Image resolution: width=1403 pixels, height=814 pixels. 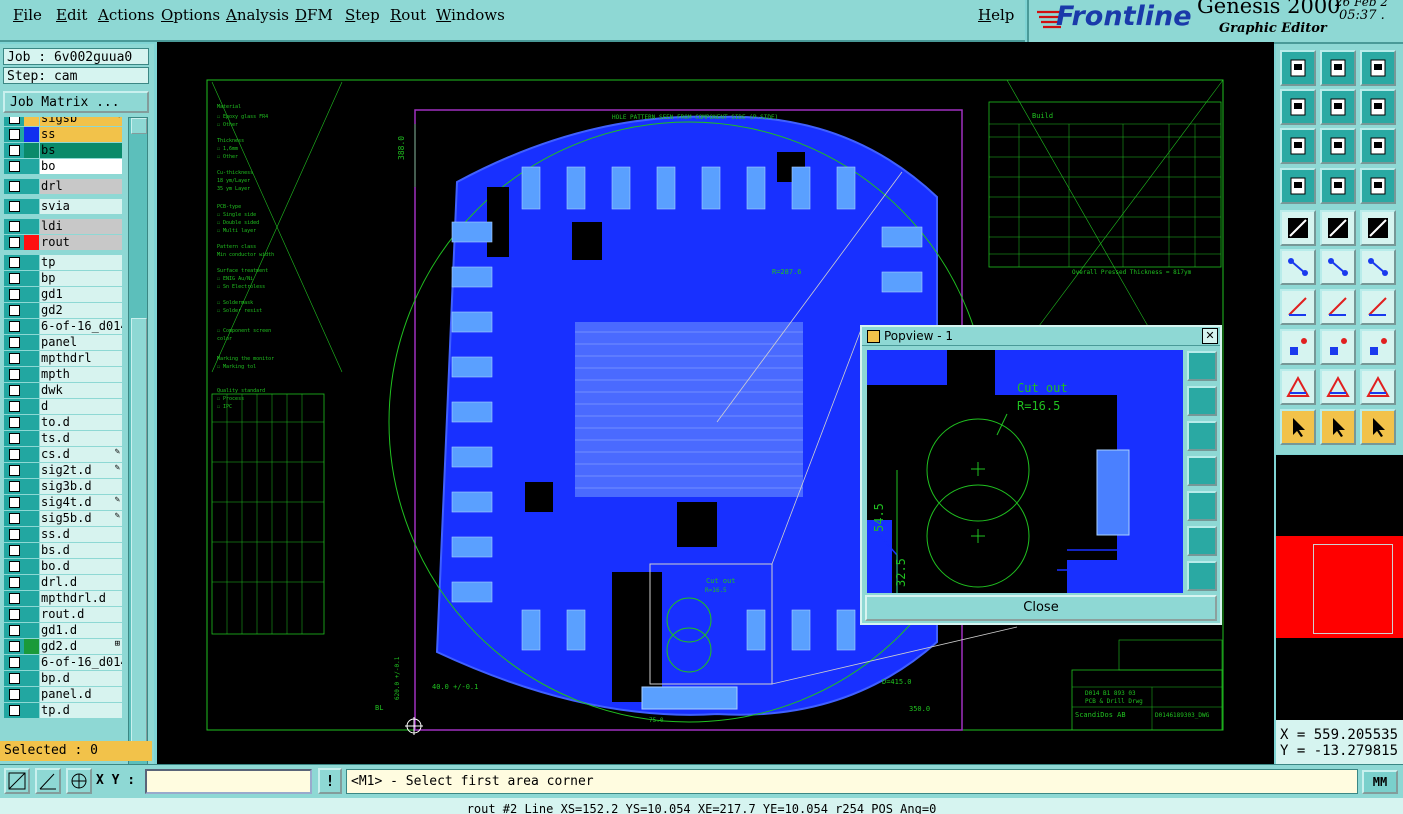 What do you see at coordinates (362, 15) in the screenshot?
I see `menu-step: Step` at bounding box center [362, 15].